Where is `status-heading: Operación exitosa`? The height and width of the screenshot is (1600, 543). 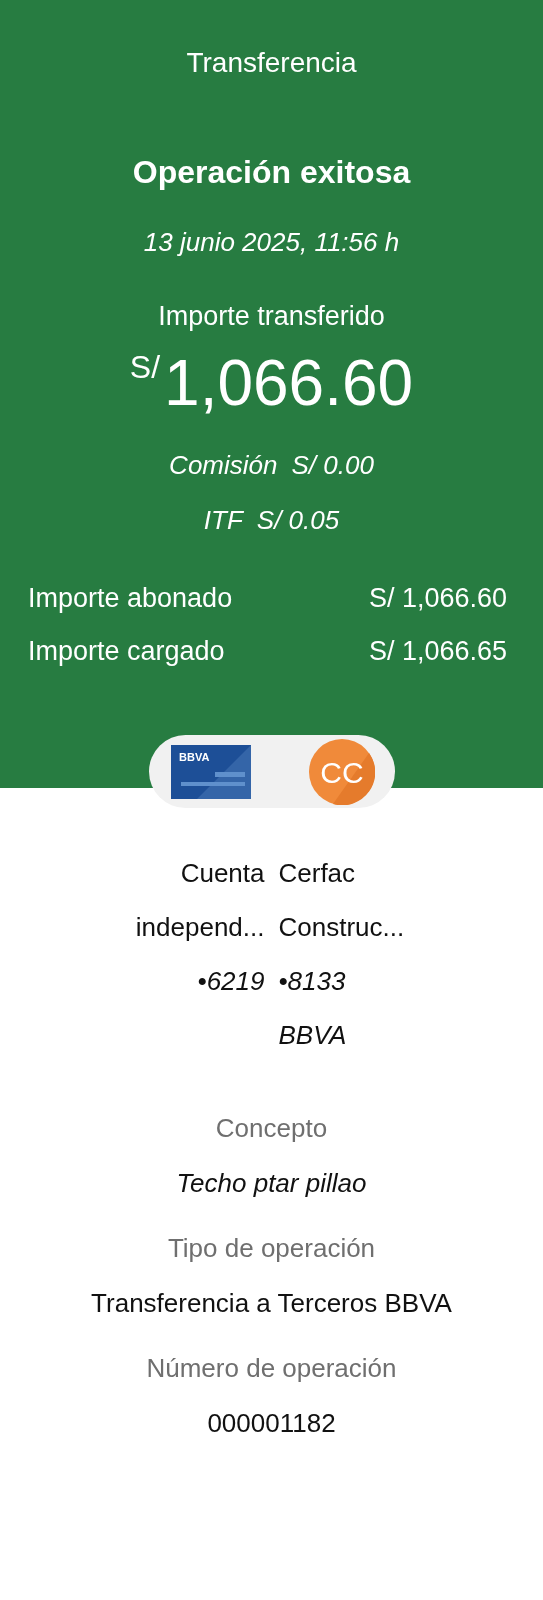 status-heading: Operación exitosa is located at coordinates (271, 172).